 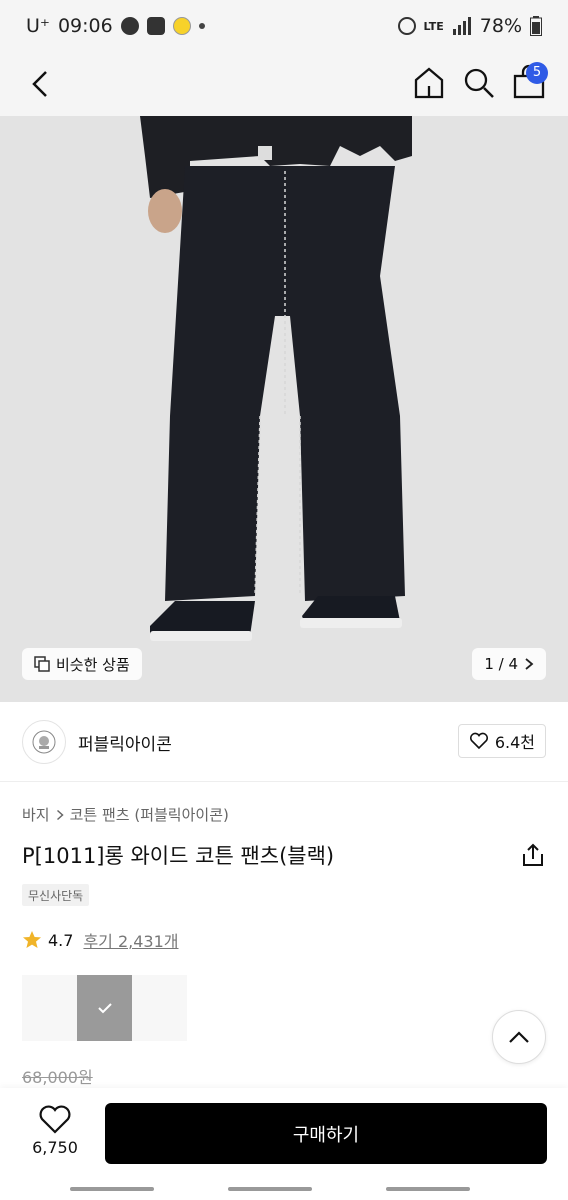 What do you see at coordinates (429, 83) in the screenshot?
I see `home-icon` at bounding box center [429, 83].